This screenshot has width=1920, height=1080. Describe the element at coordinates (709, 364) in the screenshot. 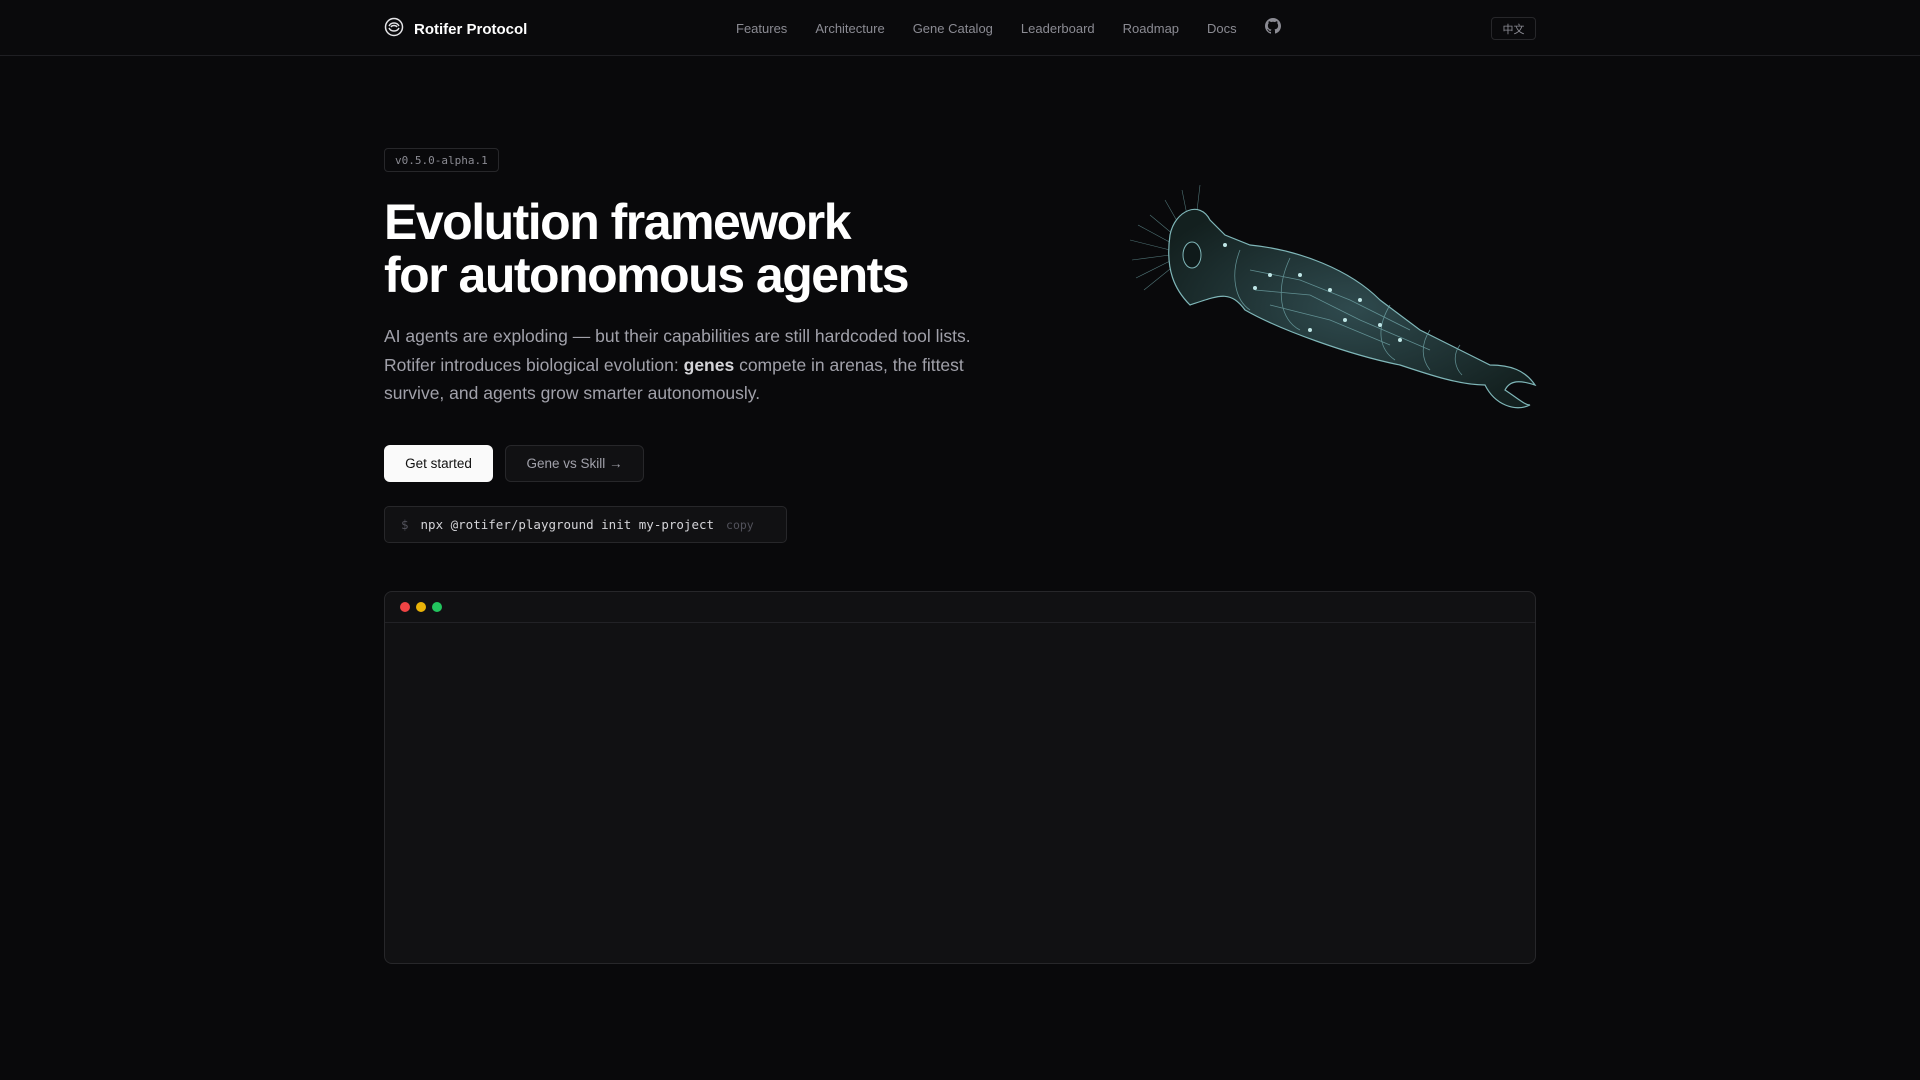

I see `lead-bold: genes` at that location.